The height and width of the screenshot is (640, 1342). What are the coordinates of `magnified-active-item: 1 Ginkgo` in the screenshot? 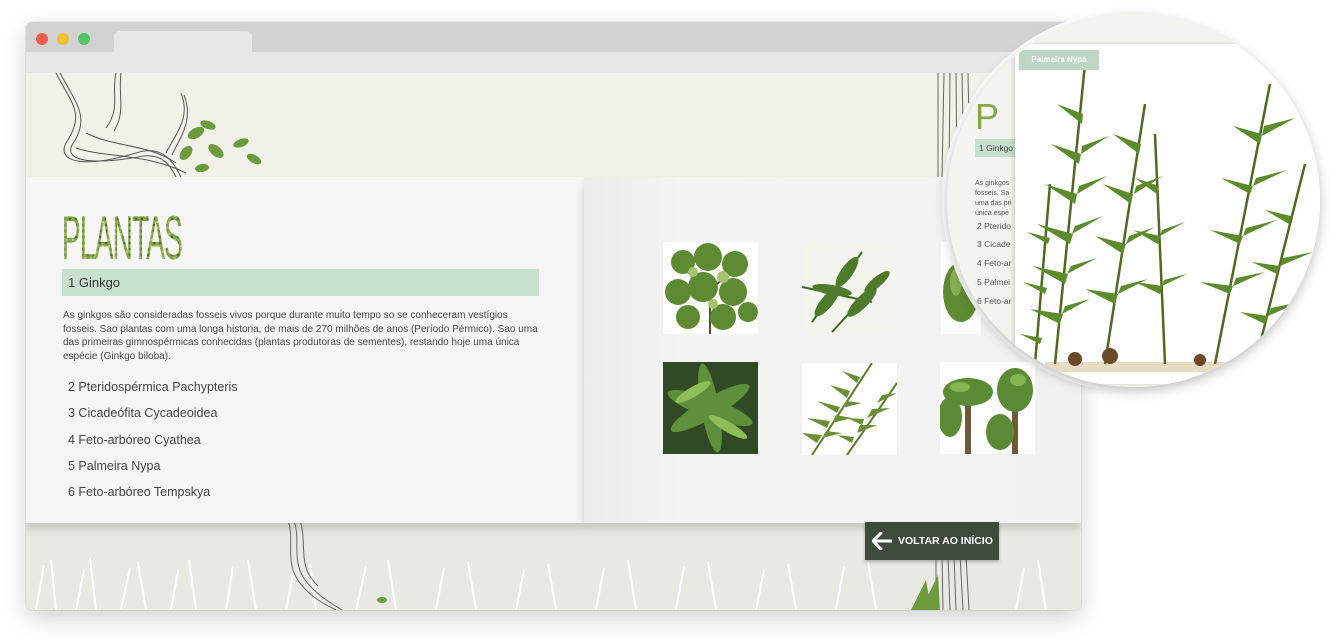 It's located at (995, 148).